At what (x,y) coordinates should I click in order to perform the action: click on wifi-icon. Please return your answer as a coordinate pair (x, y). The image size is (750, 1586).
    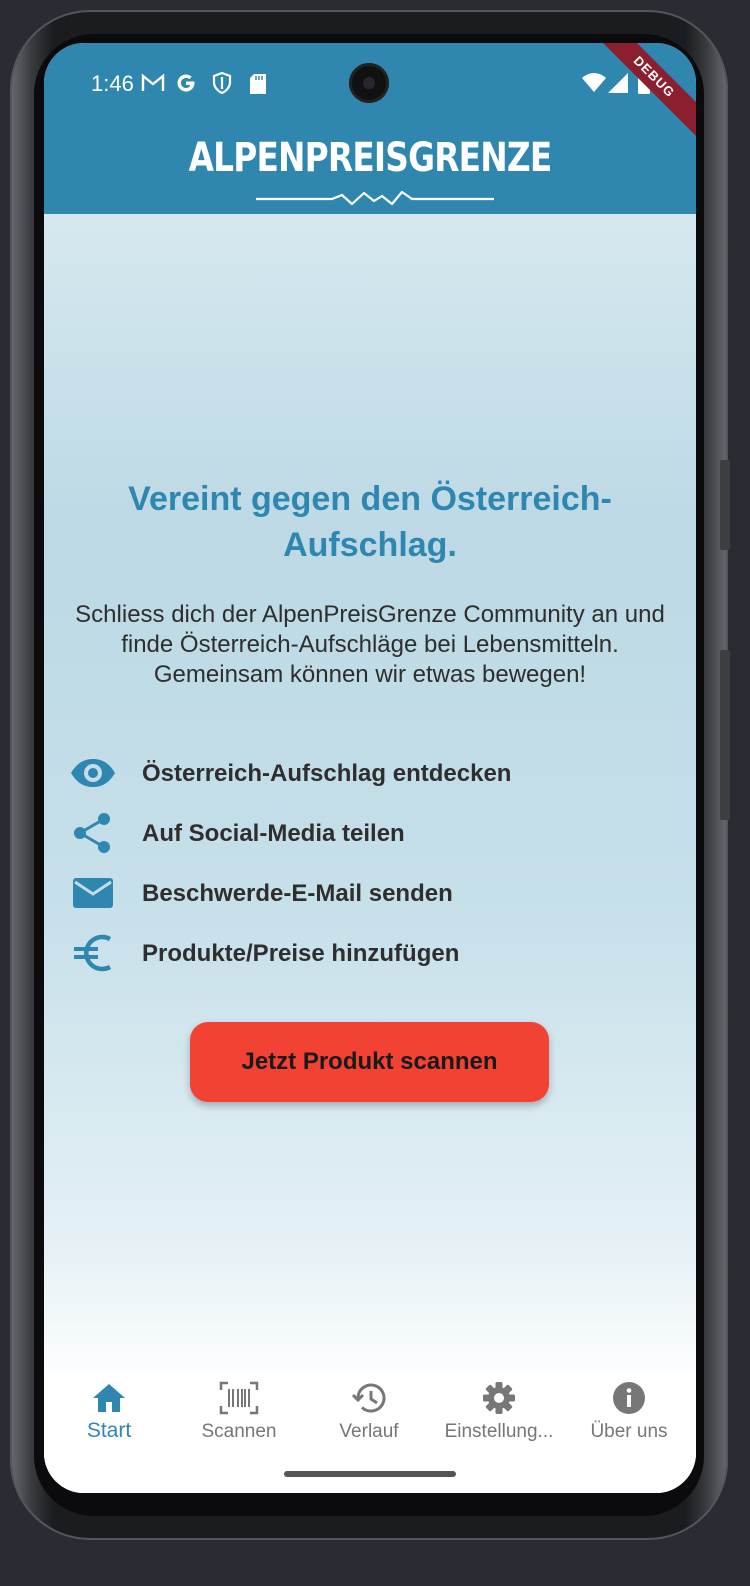
    Looking at the image, I should click on (594, 85).